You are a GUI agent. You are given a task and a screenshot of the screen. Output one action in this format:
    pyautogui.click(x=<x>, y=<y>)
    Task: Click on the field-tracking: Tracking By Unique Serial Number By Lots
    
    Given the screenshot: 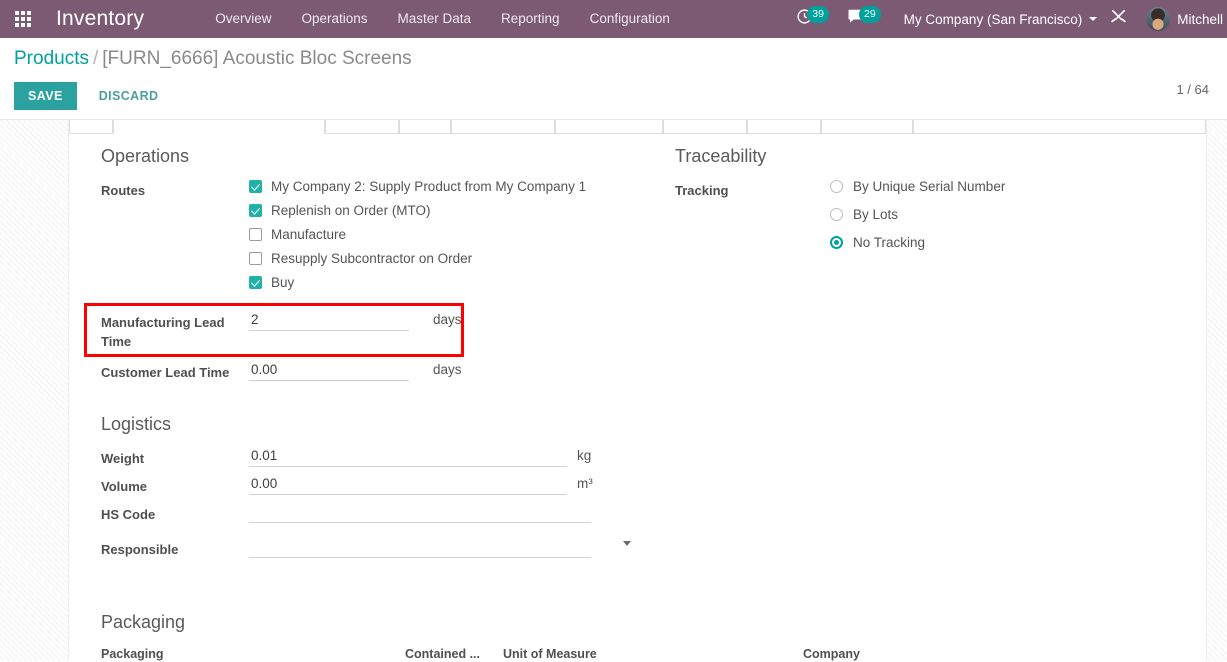 What is the action you would take?
    pyautogui.click(x=940, y=221)
    